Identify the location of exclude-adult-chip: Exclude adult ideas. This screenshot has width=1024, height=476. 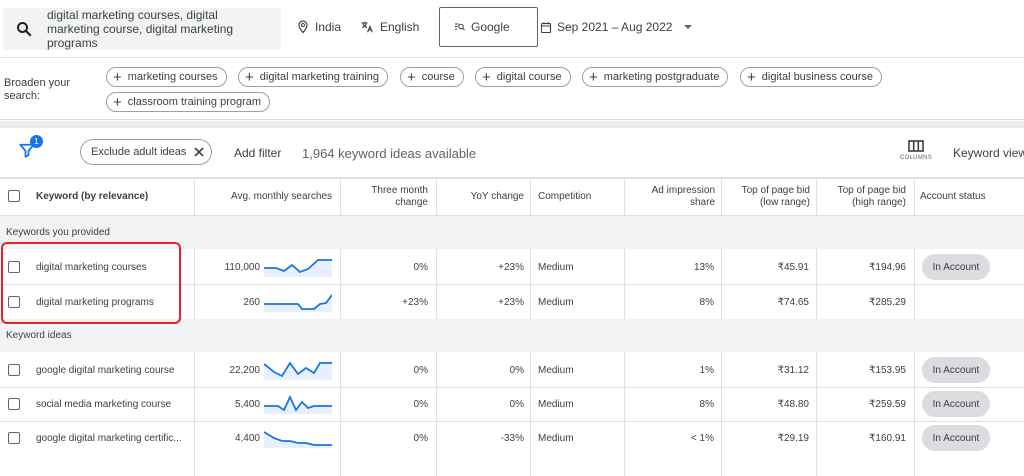
(146, 152).